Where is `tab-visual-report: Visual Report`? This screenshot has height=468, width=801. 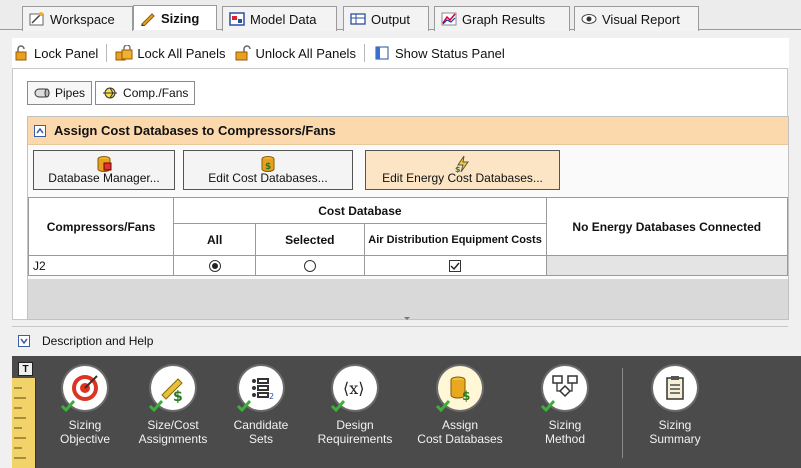 tab-visual-report: Visual Report is located at coordinates (636, 18).